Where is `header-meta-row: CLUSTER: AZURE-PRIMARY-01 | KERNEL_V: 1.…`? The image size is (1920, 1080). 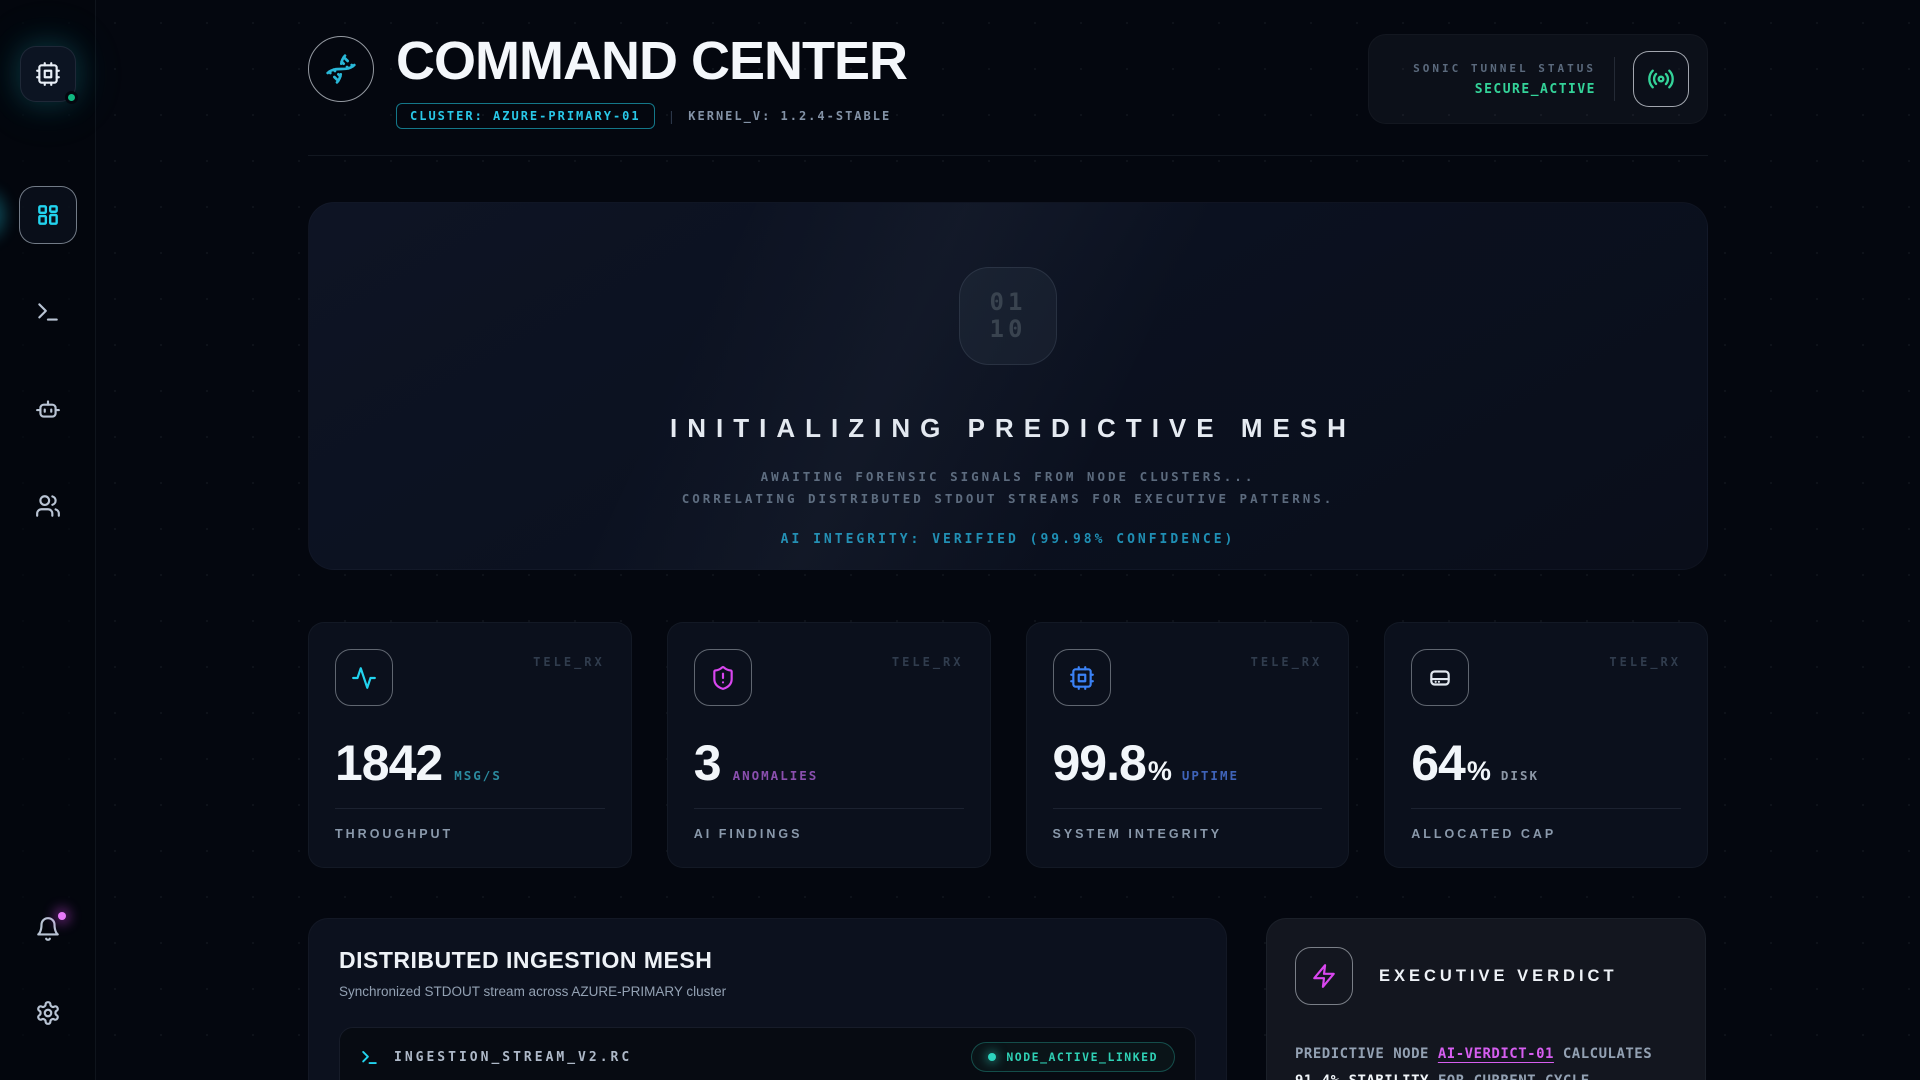
header-meta-row: CLUSTER: AZURE-PRIMARY-01 | KERNEL_V: 1.… is located at coordinates (651, 116).